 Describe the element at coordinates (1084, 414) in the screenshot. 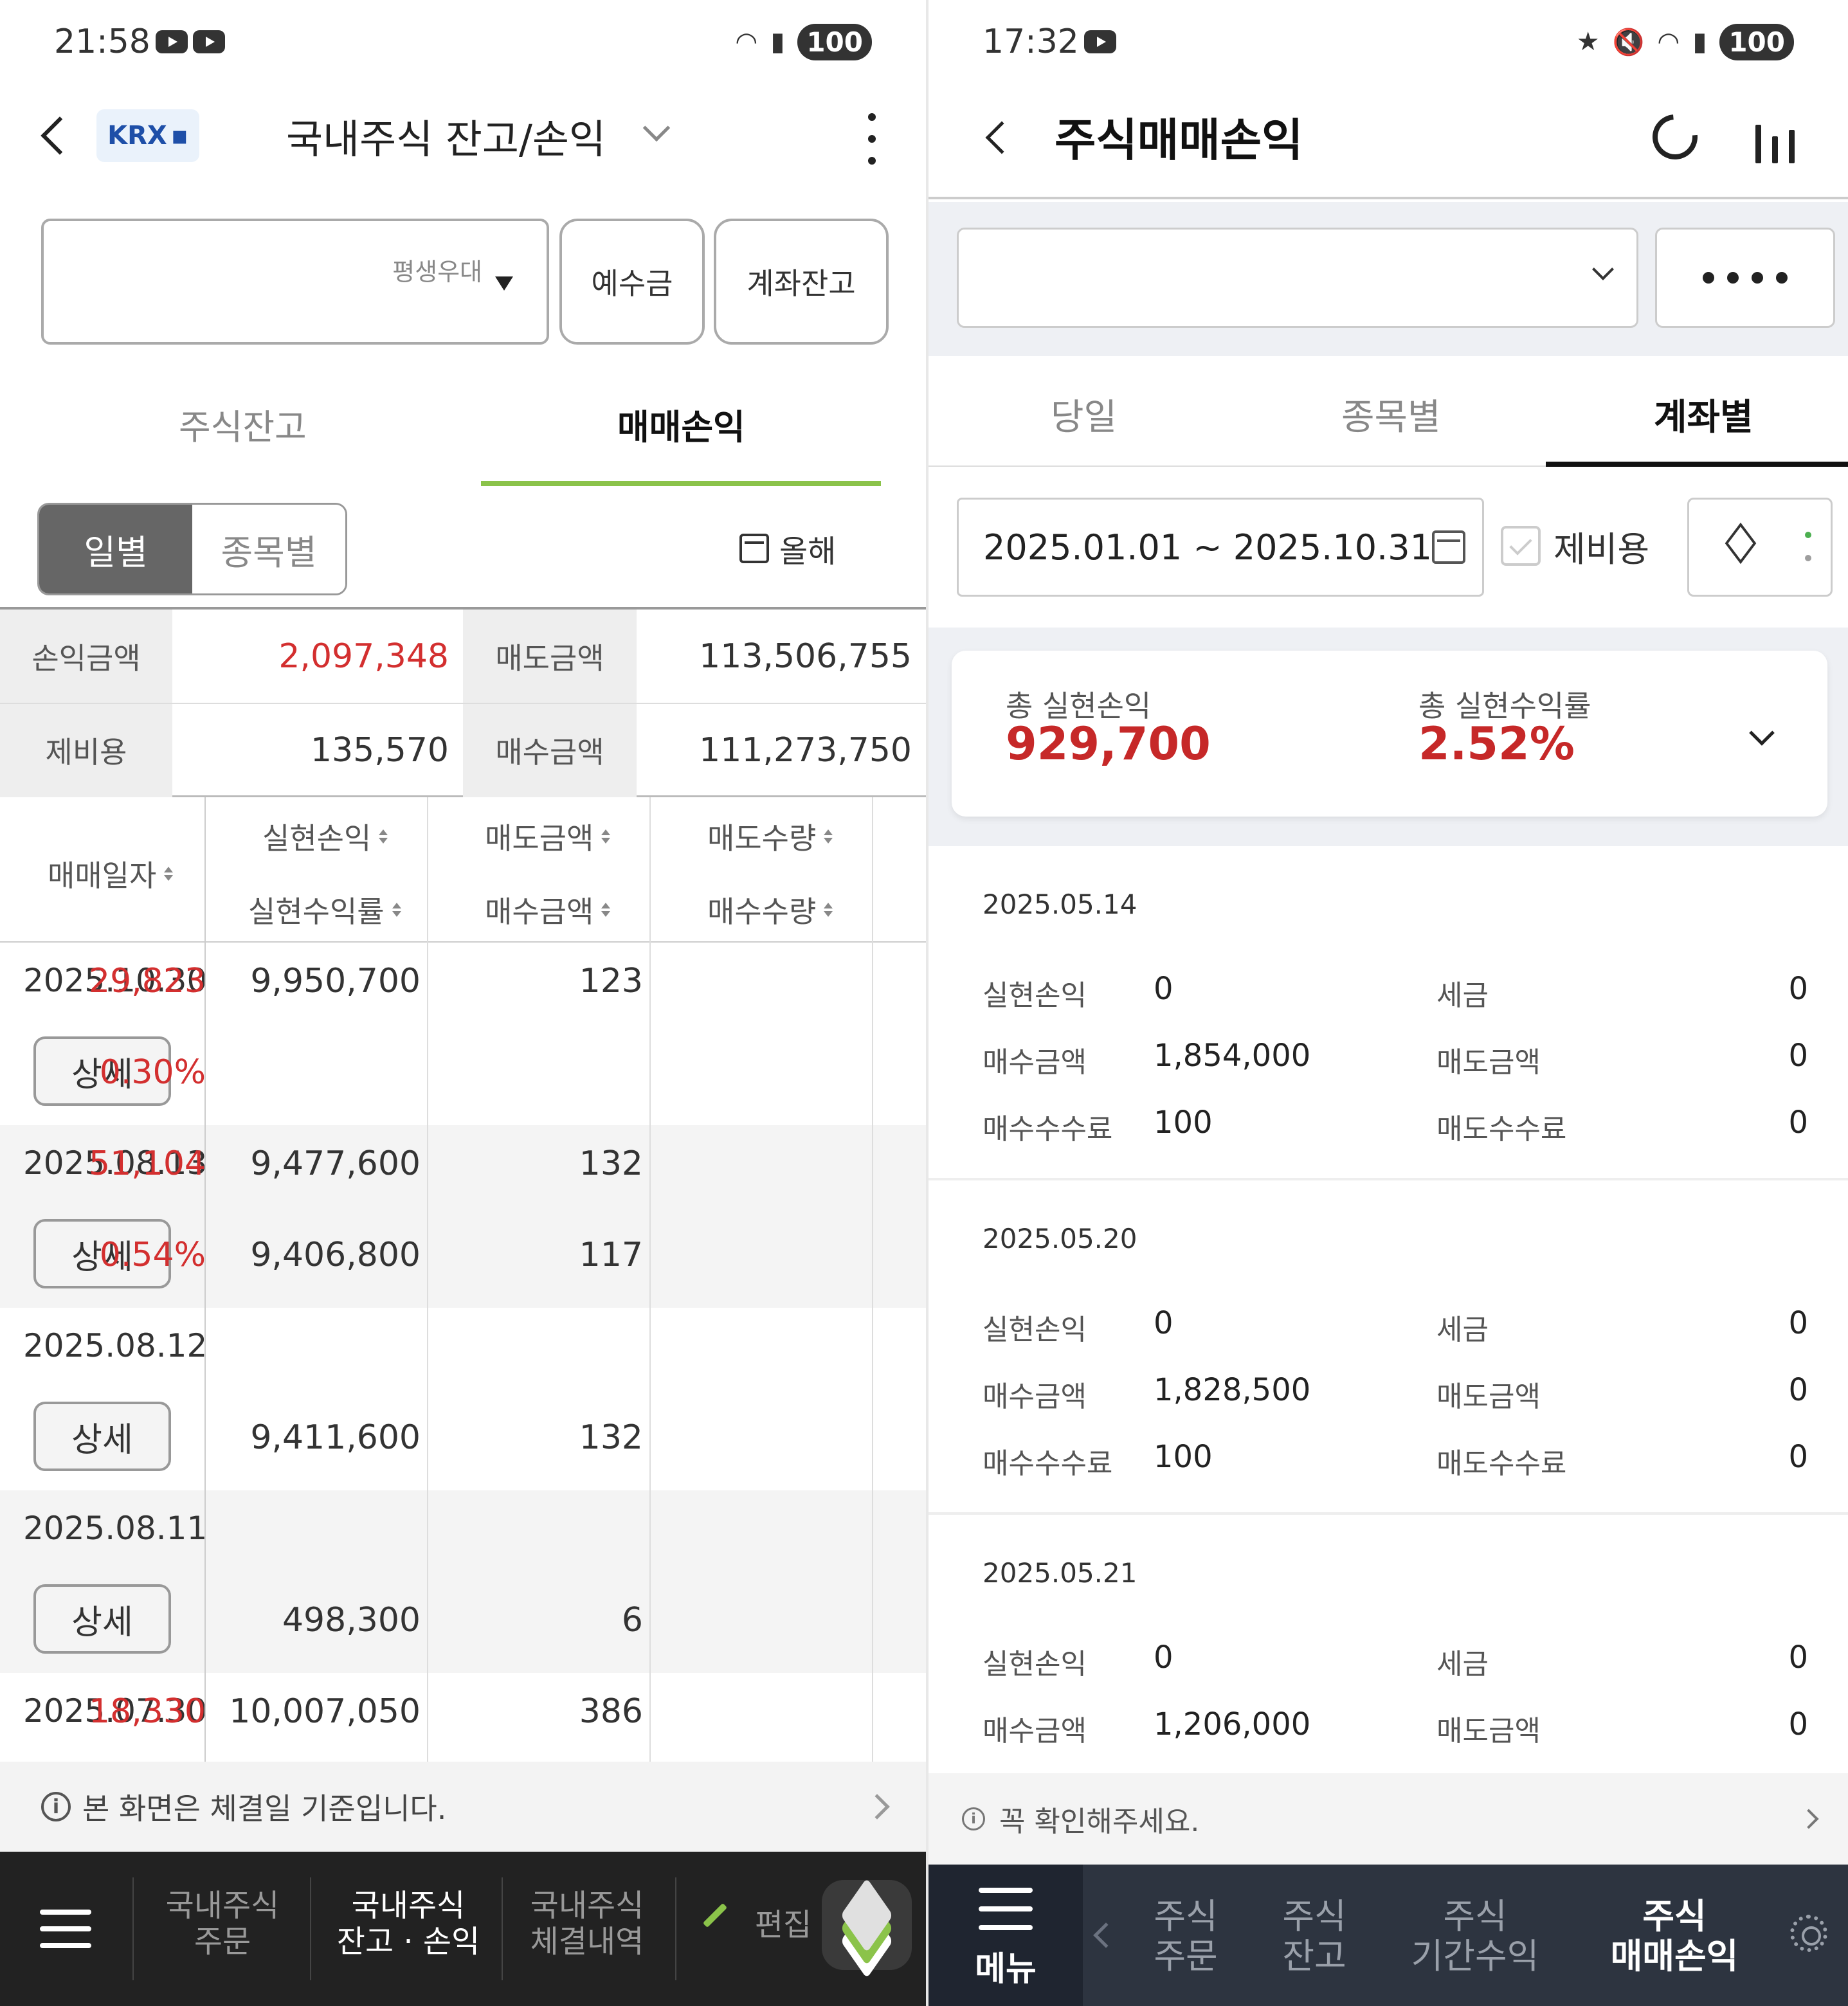

I see `tab-today: 당일` at that location.